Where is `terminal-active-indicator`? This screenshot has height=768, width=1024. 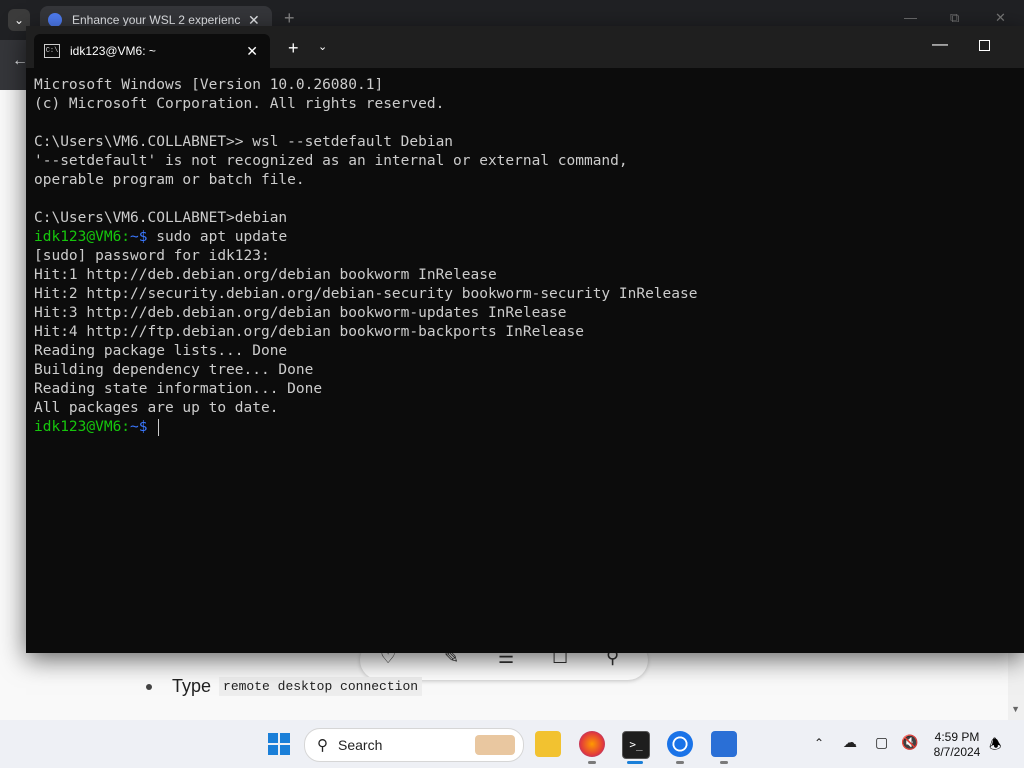 terminal-active-indicator is located at coordinates (635, 762).